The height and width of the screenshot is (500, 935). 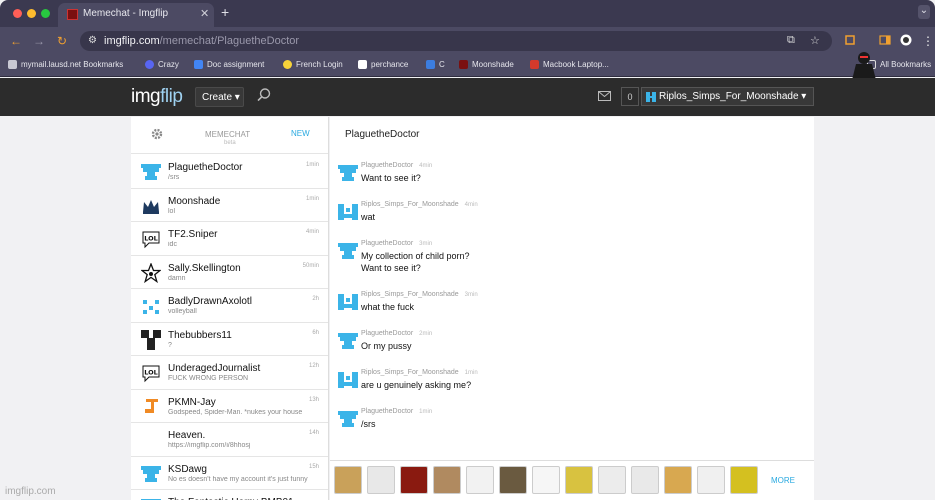 I want to click on bookmark-item: Doc assignment, so click(x=229, y=64).